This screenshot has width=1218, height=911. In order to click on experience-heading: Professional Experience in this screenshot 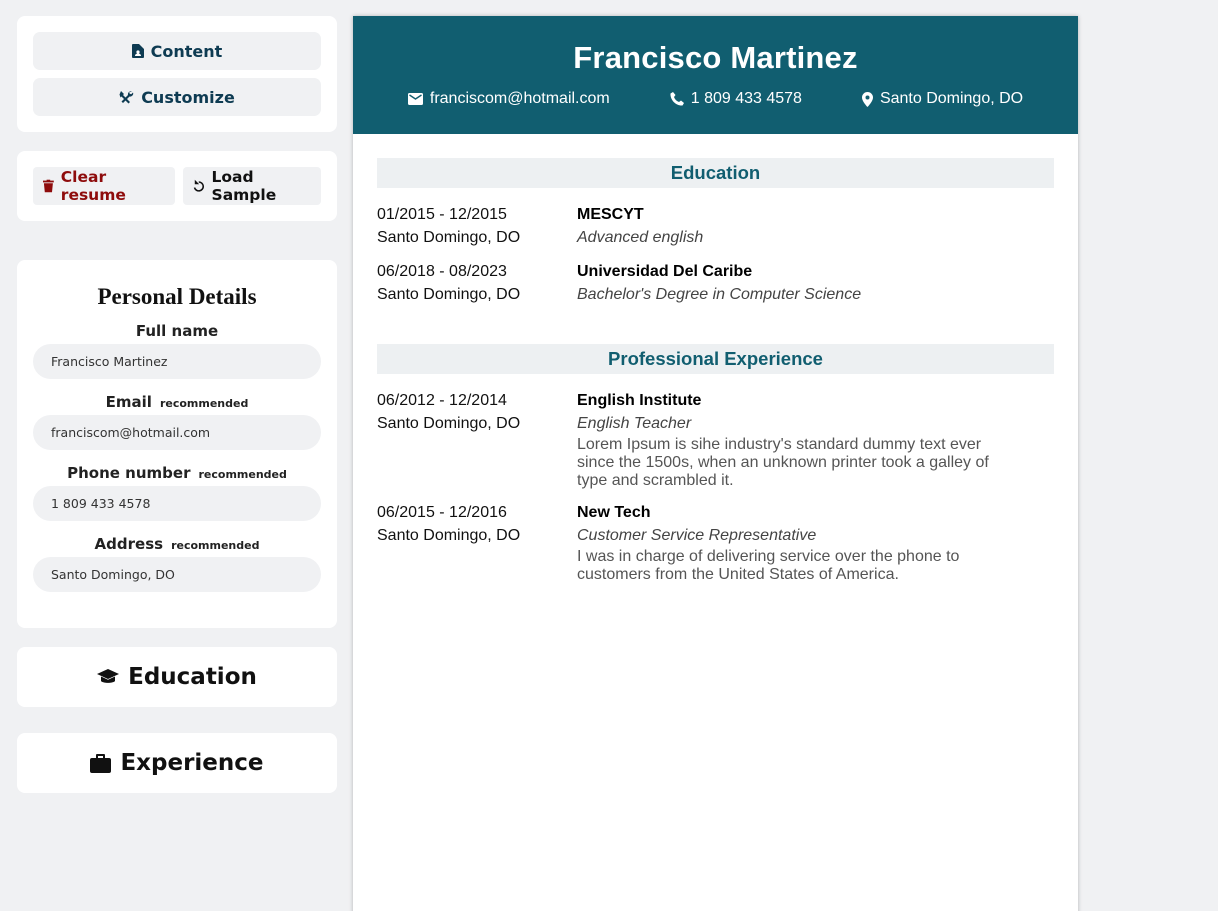, I will do `click(715, 359)`.